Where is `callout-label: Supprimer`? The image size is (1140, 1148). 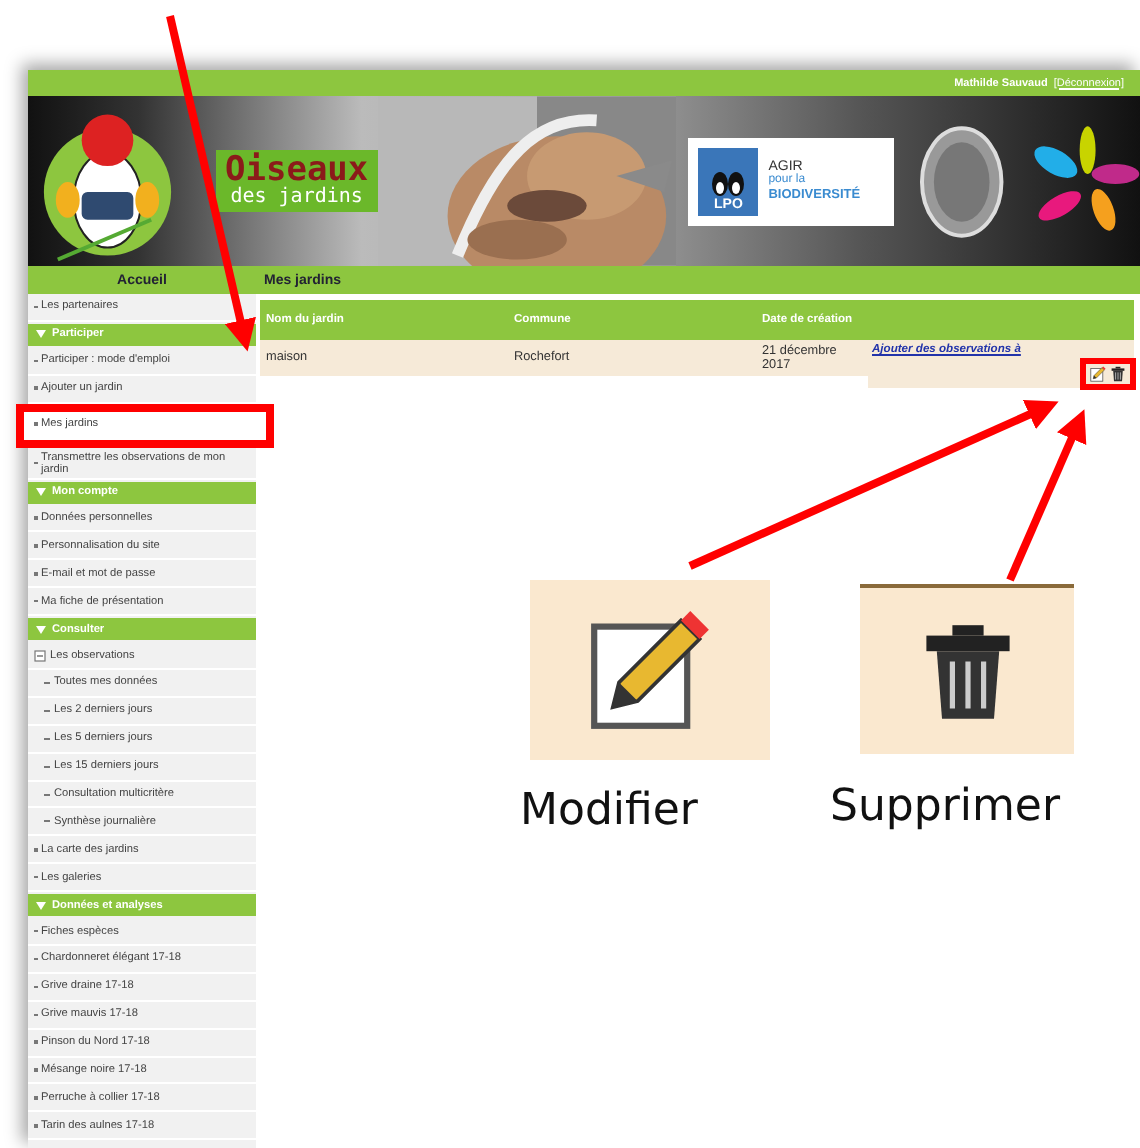
callout-label: Supprimer is located at coordinates (945, 807).